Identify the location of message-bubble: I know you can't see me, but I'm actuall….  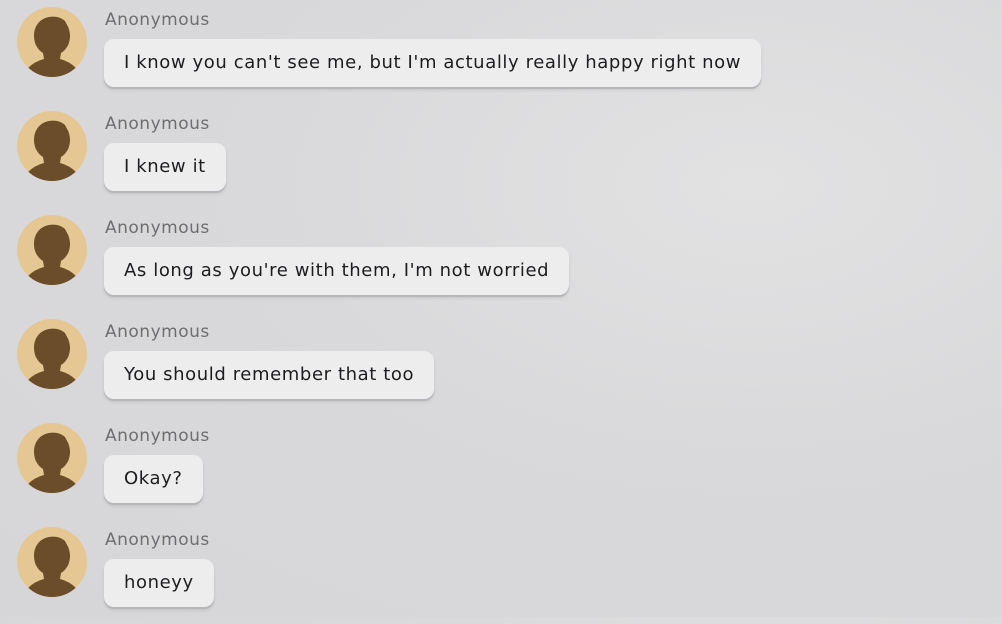
(433, 63).